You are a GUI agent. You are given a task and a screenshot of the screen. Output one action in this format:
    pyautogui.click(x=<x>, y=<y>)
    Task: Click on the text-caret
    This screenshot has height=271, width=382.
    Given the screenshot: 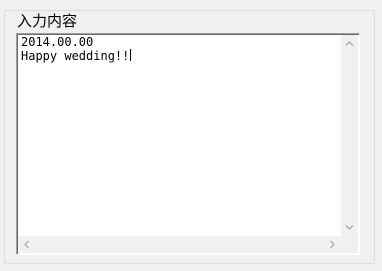 What is the action you would take?
    pyautogui.click(x=131, y=55)
    